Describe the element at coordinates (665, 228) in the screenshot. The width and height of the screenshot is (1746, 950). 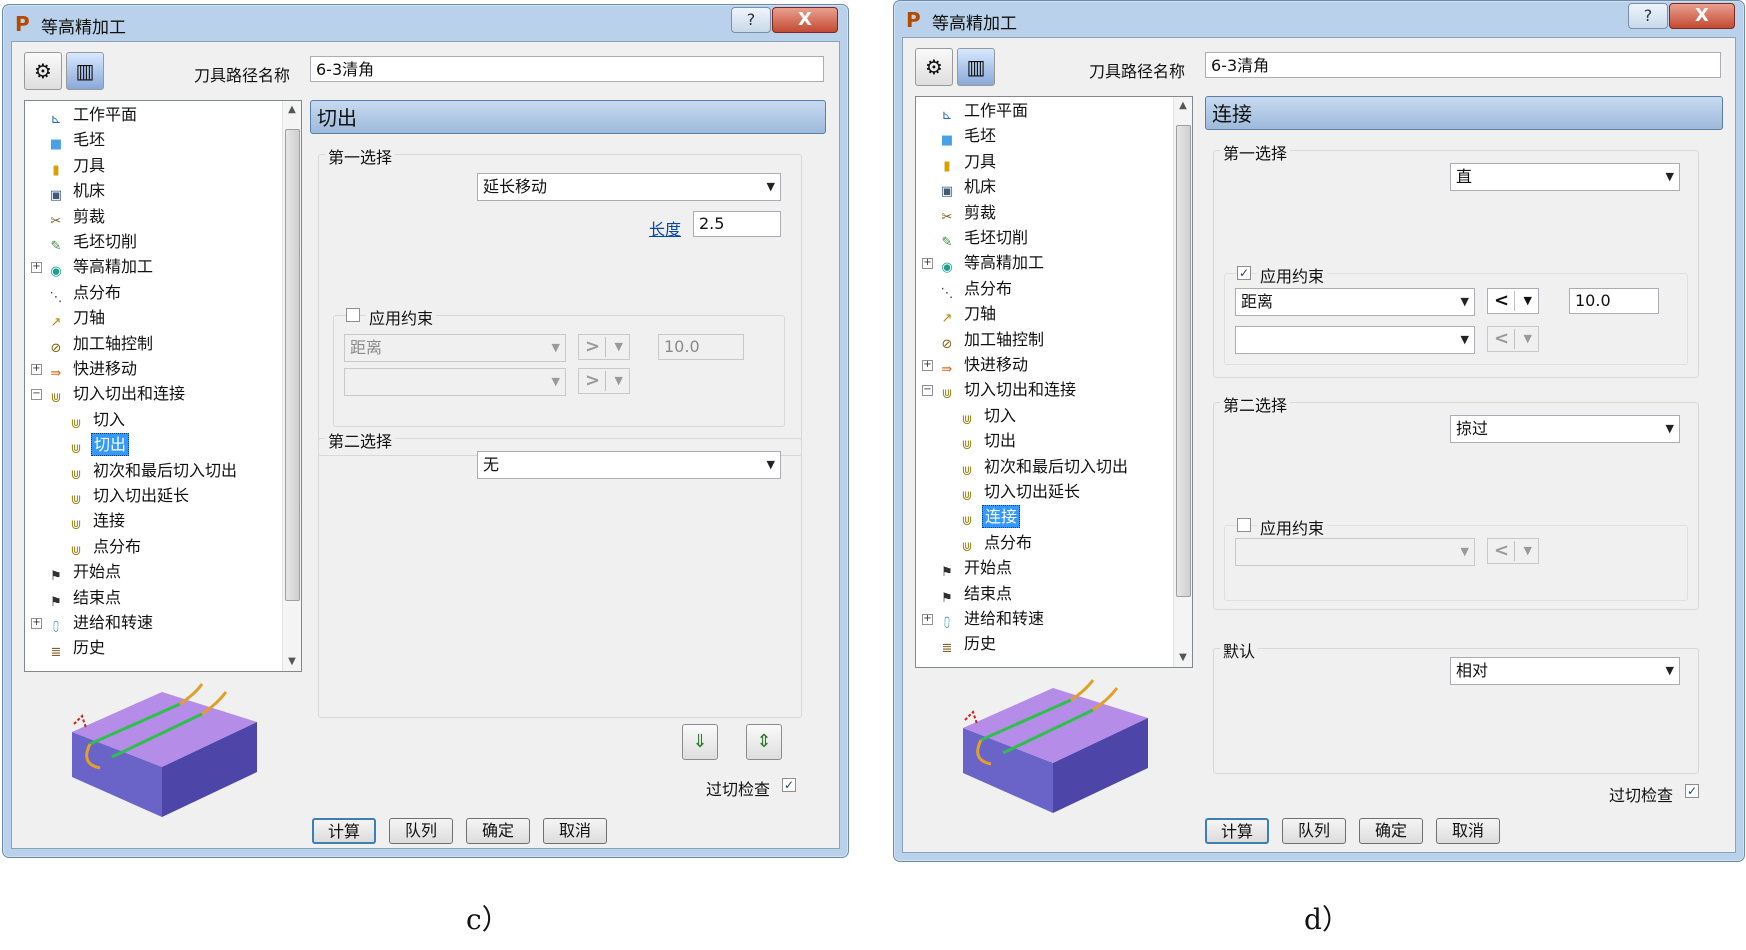
I see `length-link: 长度` at that location.